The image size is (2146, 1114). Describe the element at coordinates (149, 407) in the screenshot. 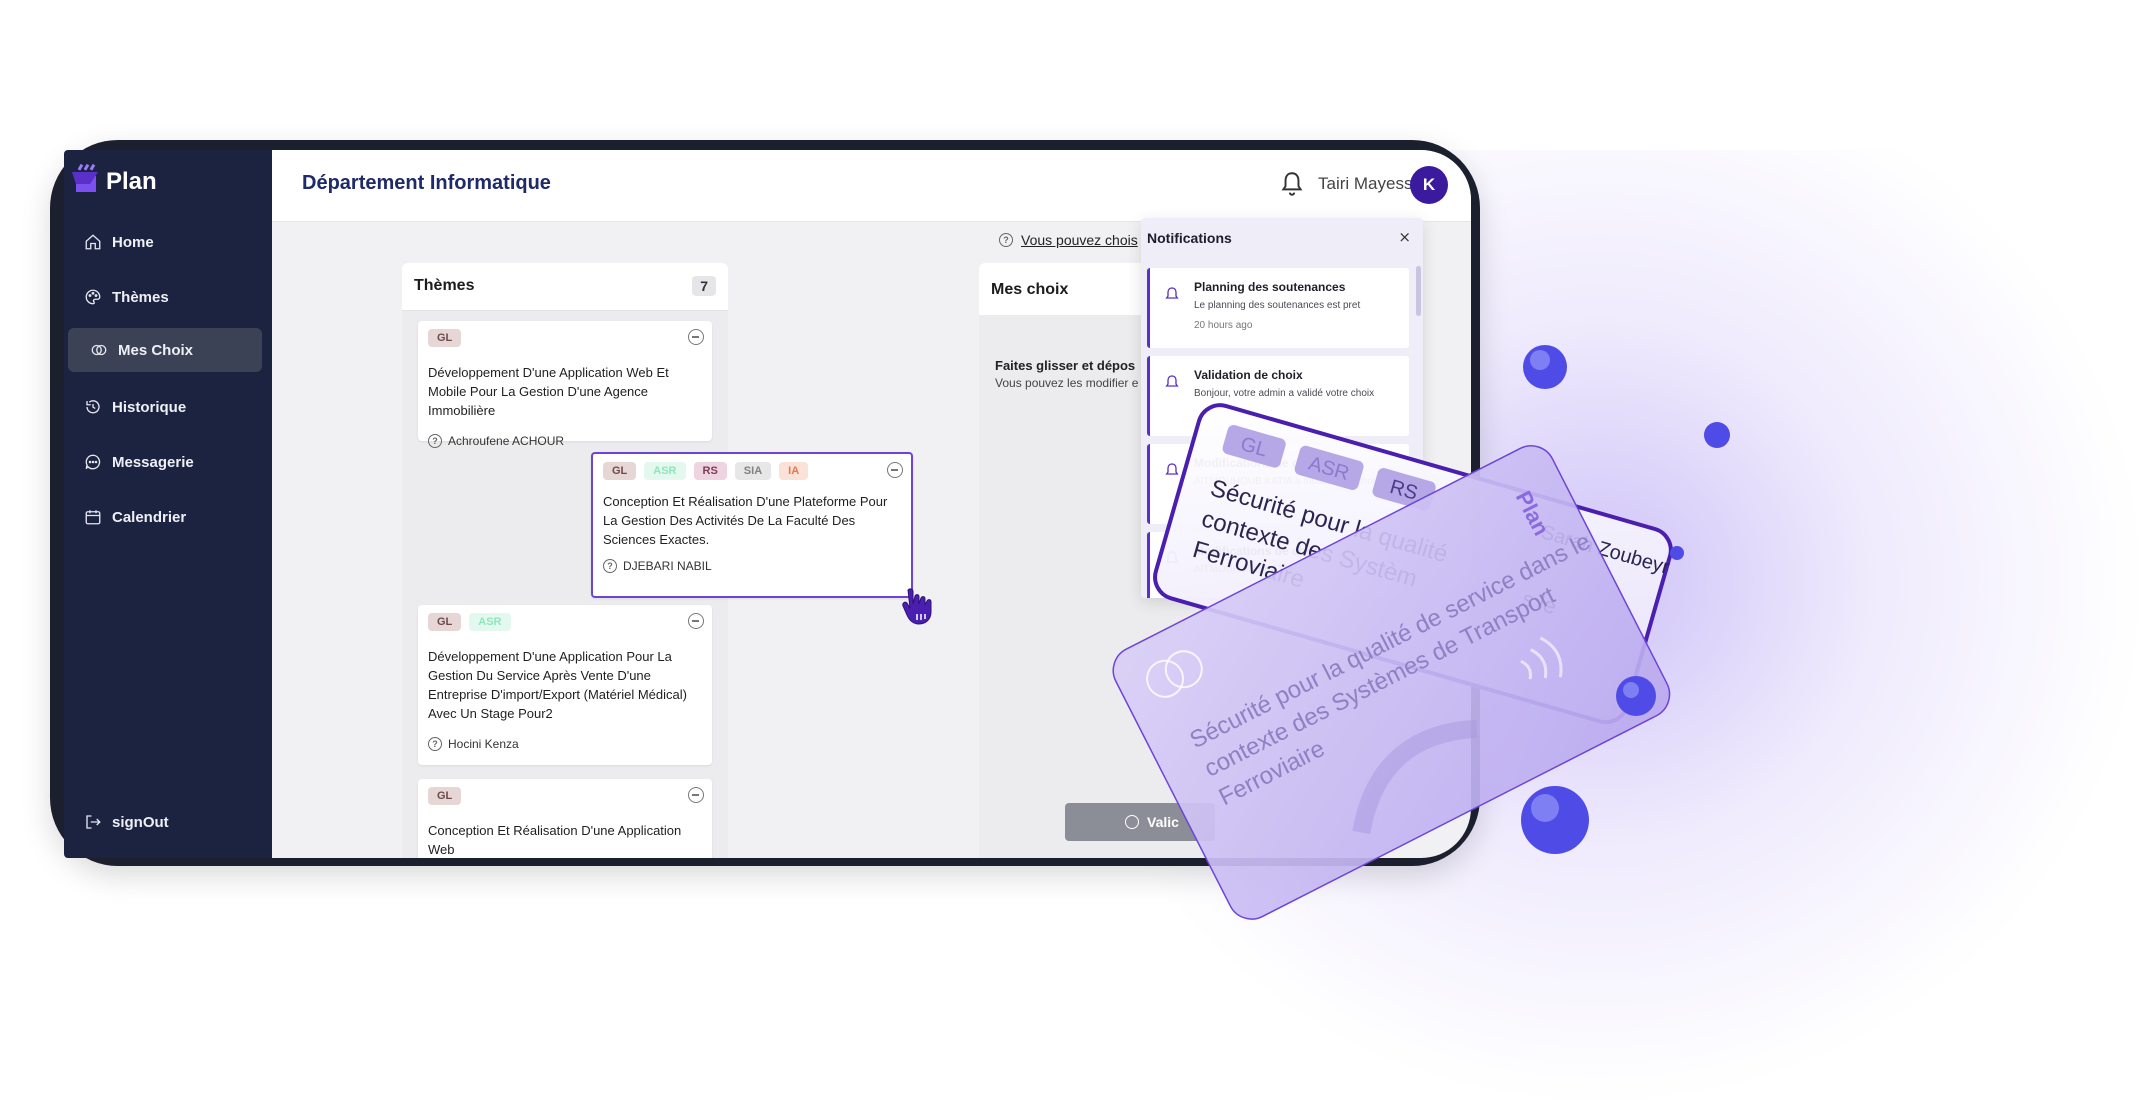

I see `sidebar-item-label: Historique` at that location.